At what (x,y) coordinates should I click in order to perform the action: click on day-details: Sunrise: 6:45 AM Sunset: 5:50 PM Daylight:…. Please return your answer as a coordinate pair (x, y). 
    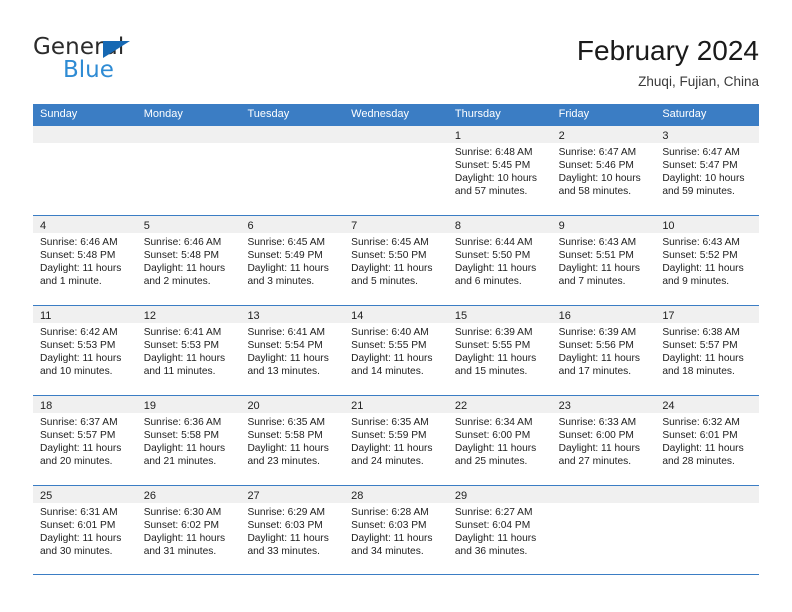
    Looking at the image, I should click on (396, 260).